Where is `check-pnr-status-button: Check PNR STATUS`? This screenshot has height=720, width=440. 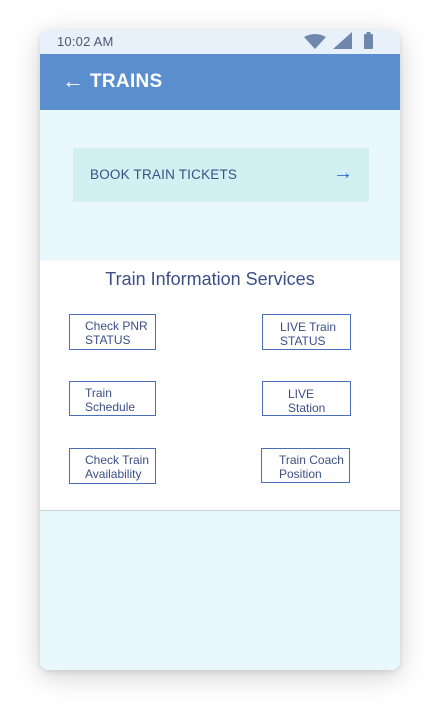
check-pnr-status-button: Check PNR STATUS is located at coordinates (112, 332).